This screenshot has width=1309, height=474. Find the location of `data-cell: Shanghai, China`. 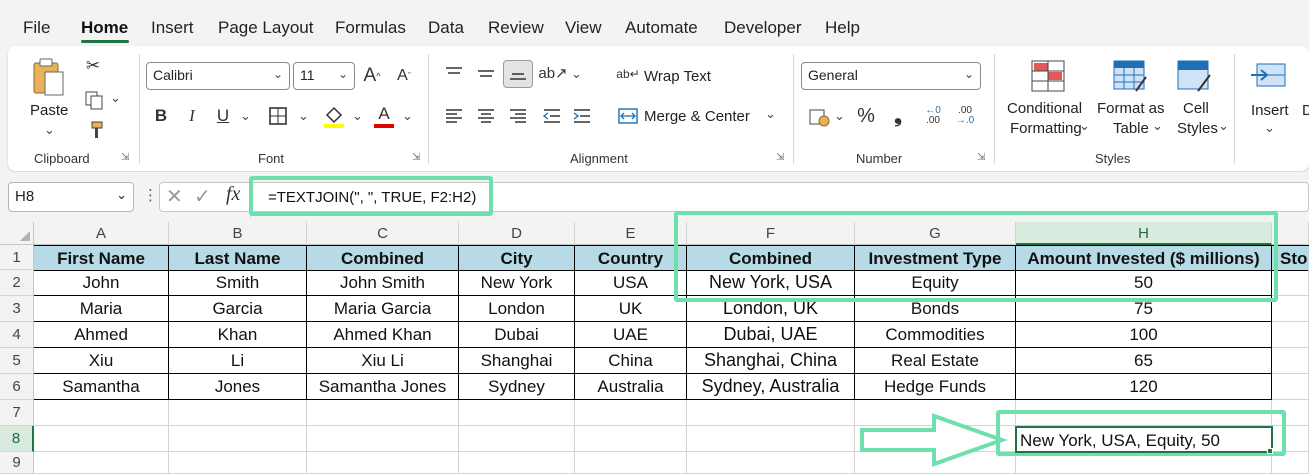

data-cell: Shanghai, China is located at coordinates (771, 361).